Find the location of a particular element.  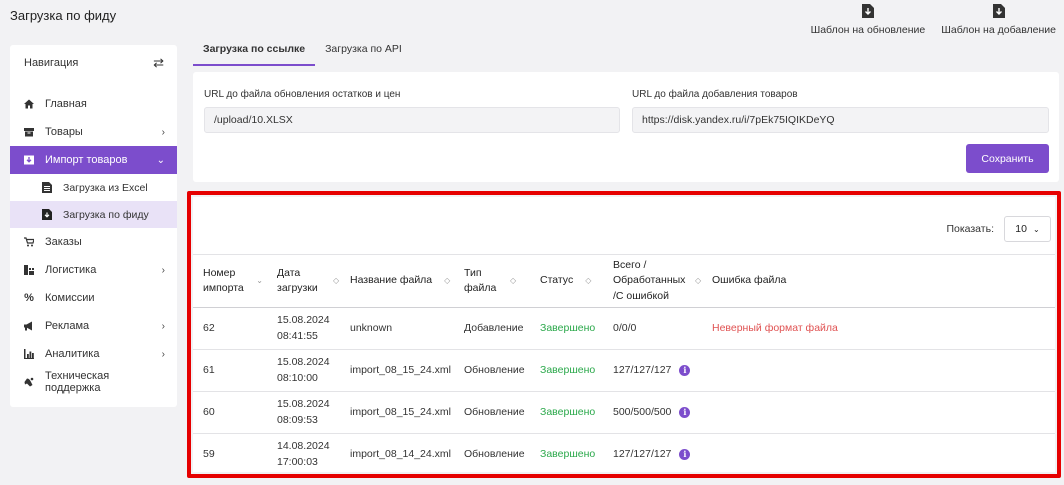

add-template-label: Шаблон на добавление is located at coordinates (998, 30).